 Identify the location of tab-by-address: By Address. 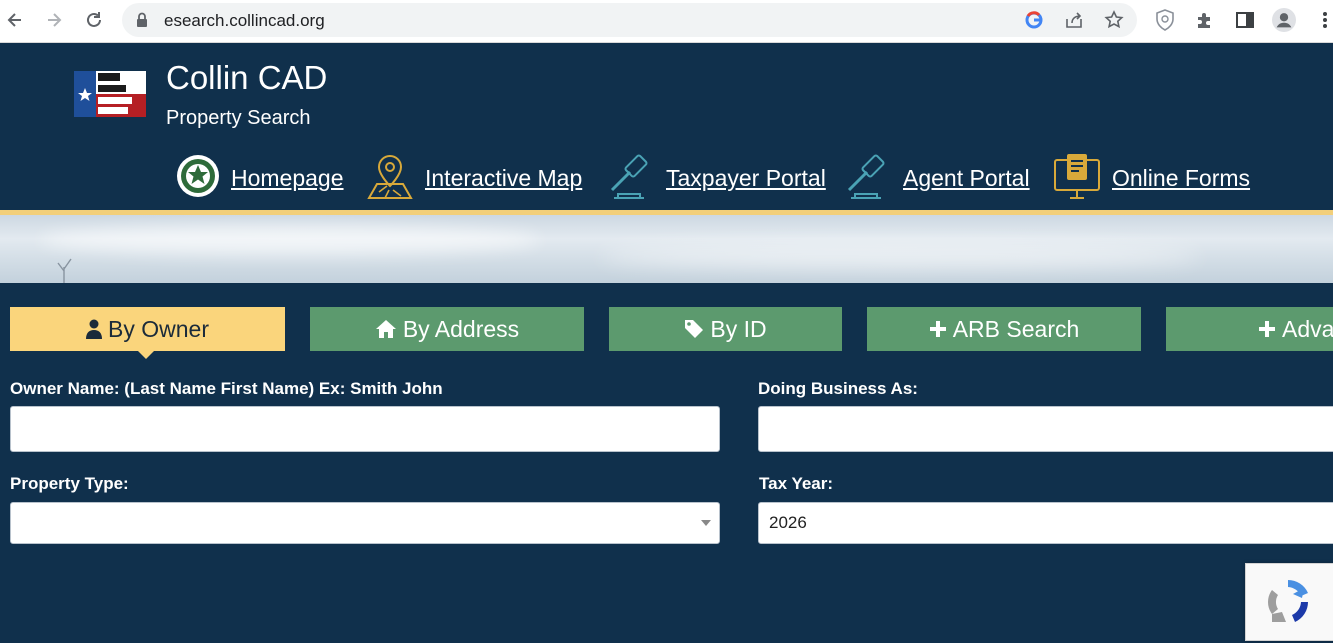
(447, 329).